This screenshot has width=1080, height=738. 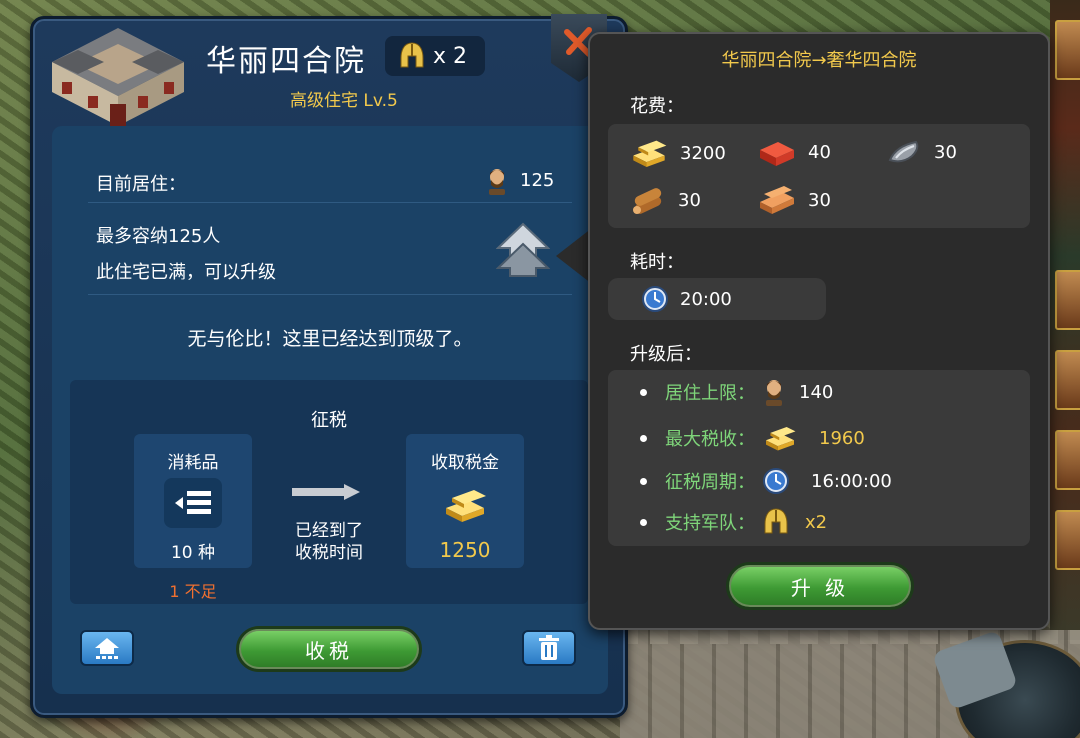 I want to click on upgrade-title: 华丽四合院→奢华四合院, so click(x=819, y=60).